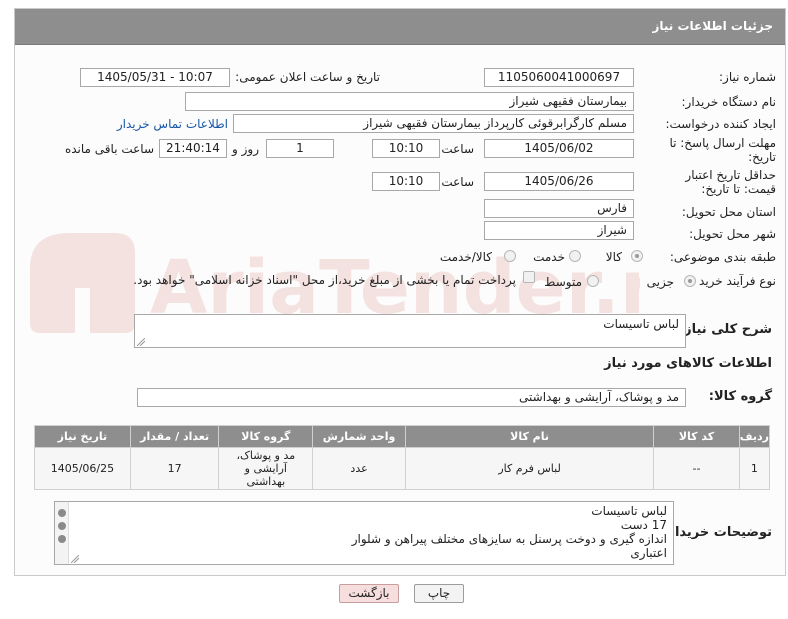 Image resolution: width=788 pixels, height=619 pixels. Describe the element at coordinates (725, 329) in the screenshot. I see `description-label: شرح کلی نیاز:` at that location.